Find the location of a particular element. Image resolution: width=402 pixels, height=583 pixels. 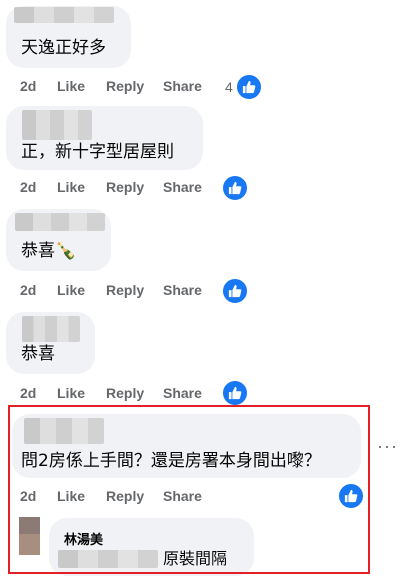

like-button-1: Like is located at coordinates (71, 86).